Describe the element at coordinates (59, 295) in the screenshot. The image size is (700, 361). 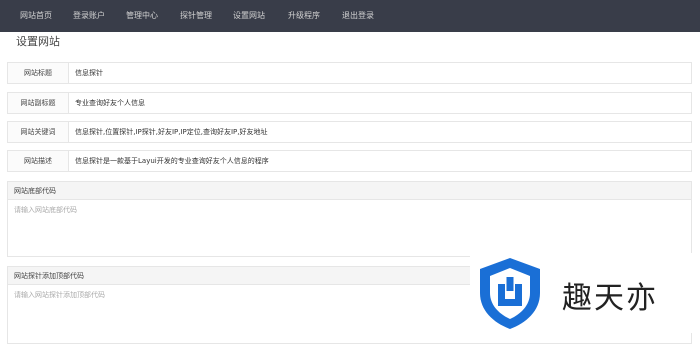
I see `top-code-placeholder: 请输入网站探针添加顶部代码` at that location.